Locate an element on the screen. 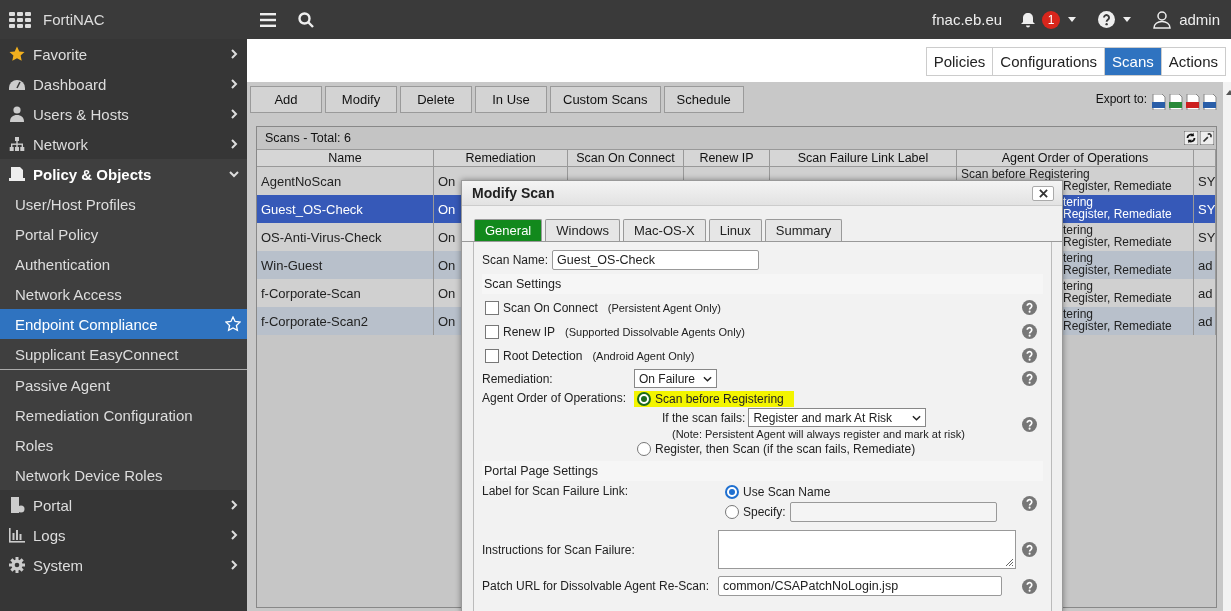 The image size is (1231, 611). export-label: Export to: is located at coordinates (1121, 99).